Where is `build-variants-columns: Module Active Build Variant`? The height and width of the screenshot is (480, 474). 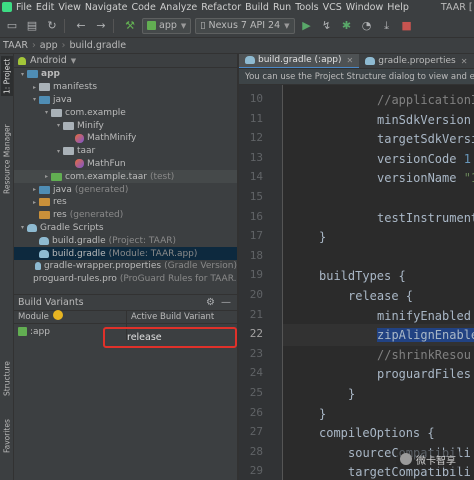 build-variants-columns: Module Active Build Variant is located at coordinates (125, 317).